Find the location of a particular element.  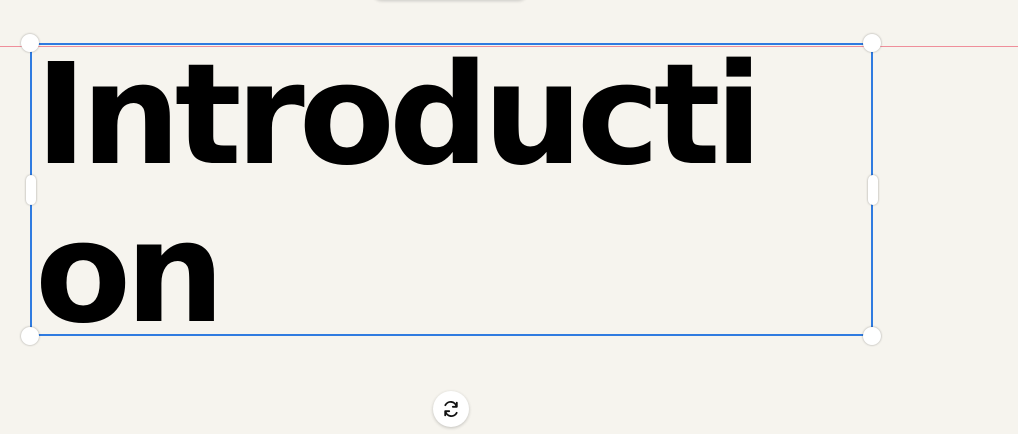

resize-handle-bottom-right is located at coordinates (872, 336).